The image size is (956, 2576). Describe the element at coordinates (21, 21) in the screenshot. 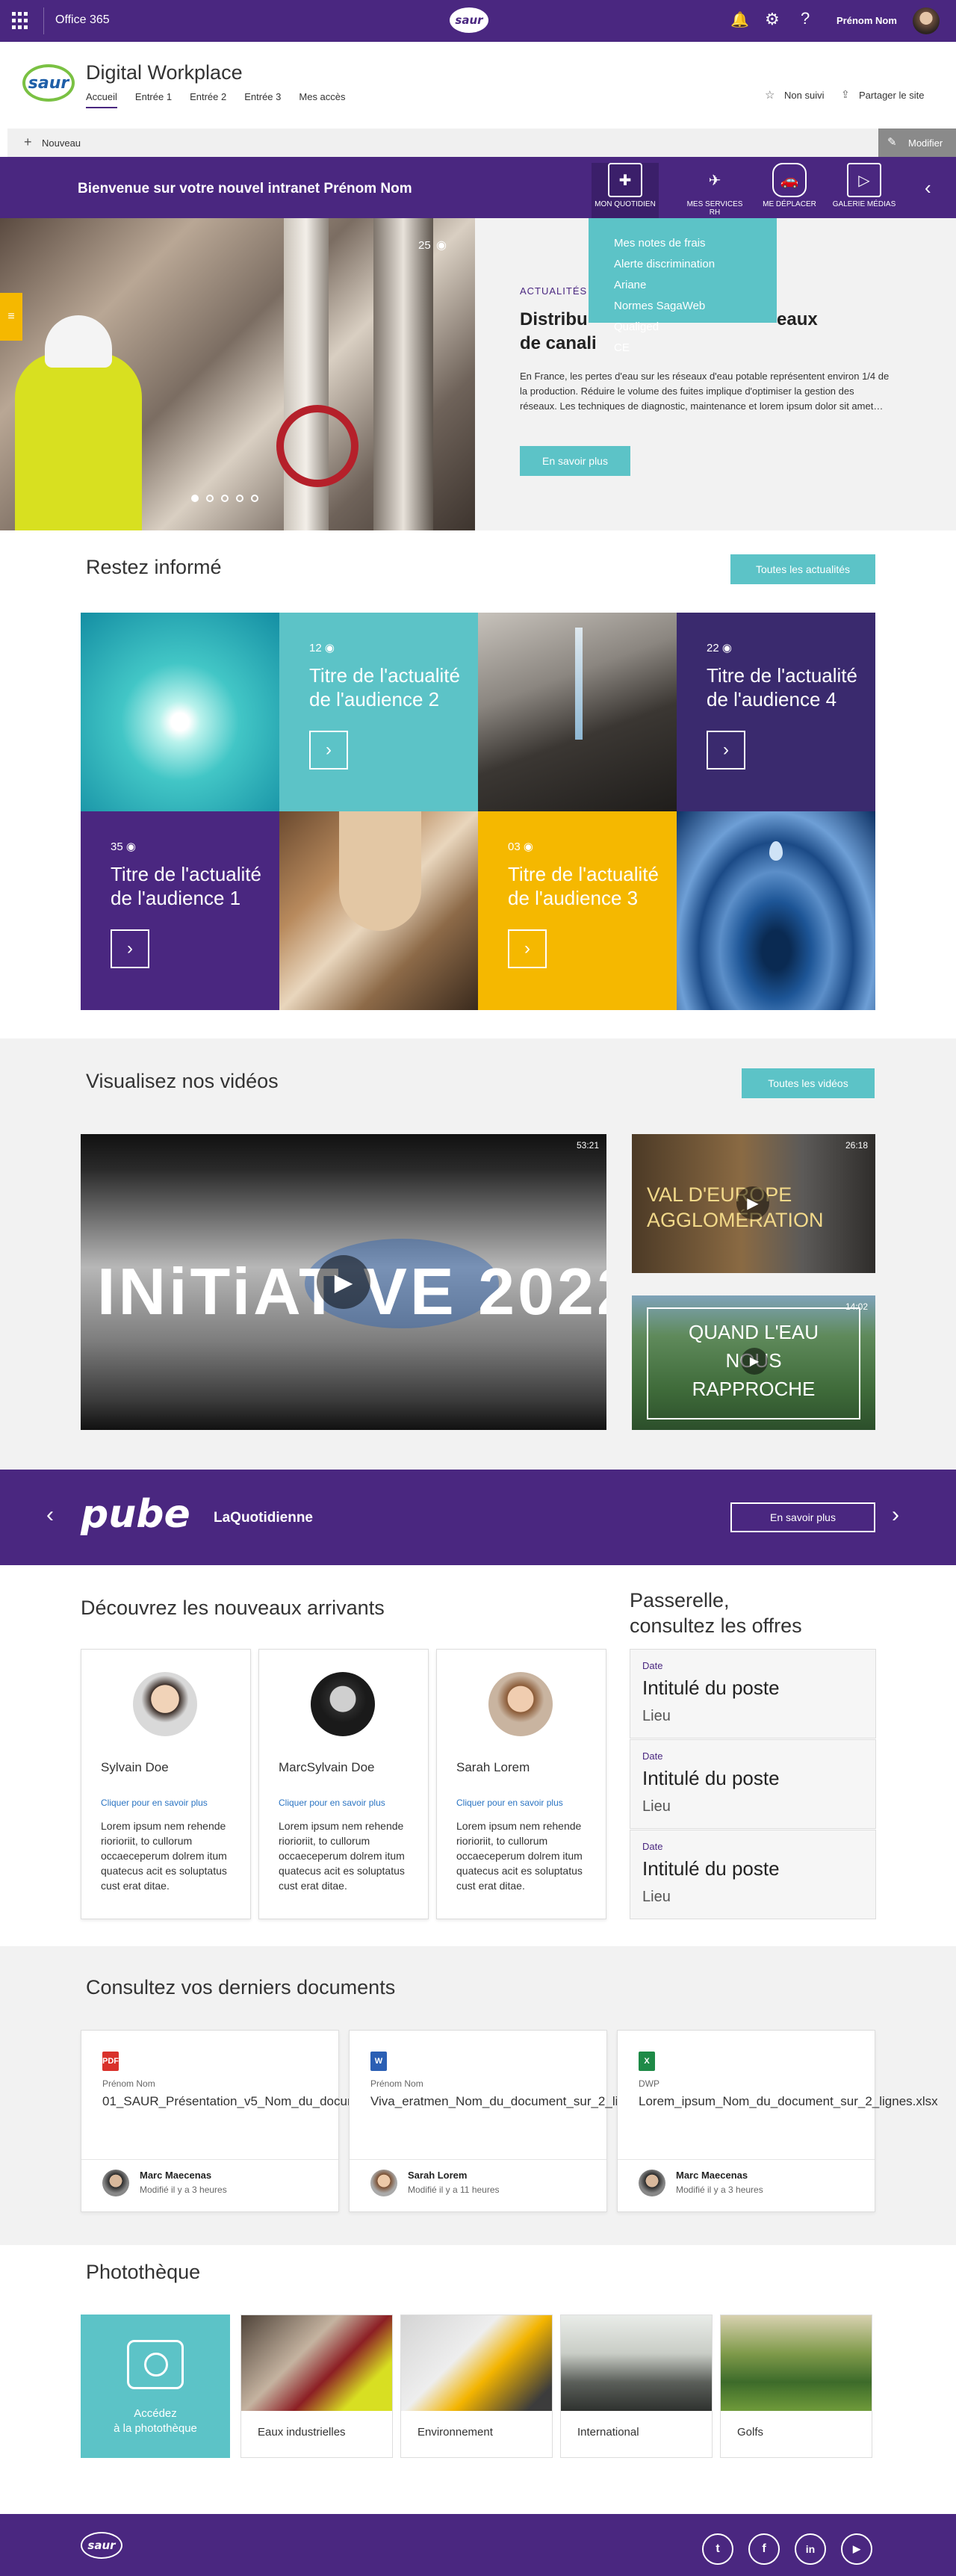

I see `app-launcher-icon` at that location.